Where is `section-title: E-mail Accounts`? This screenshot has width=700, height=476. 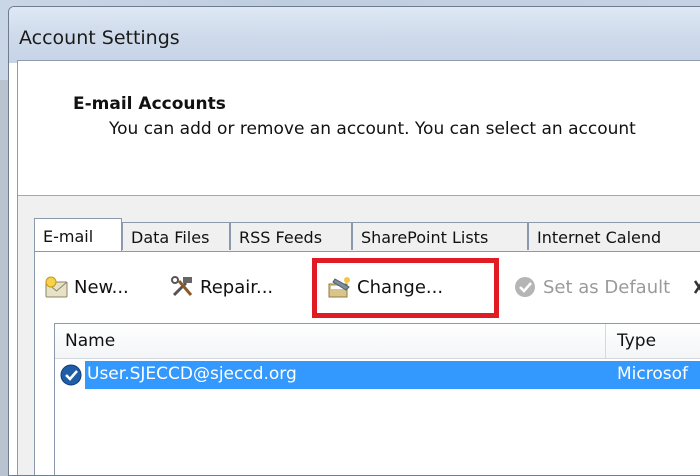 section-title: E-mail Accounts is located at coordinates (149, 104).